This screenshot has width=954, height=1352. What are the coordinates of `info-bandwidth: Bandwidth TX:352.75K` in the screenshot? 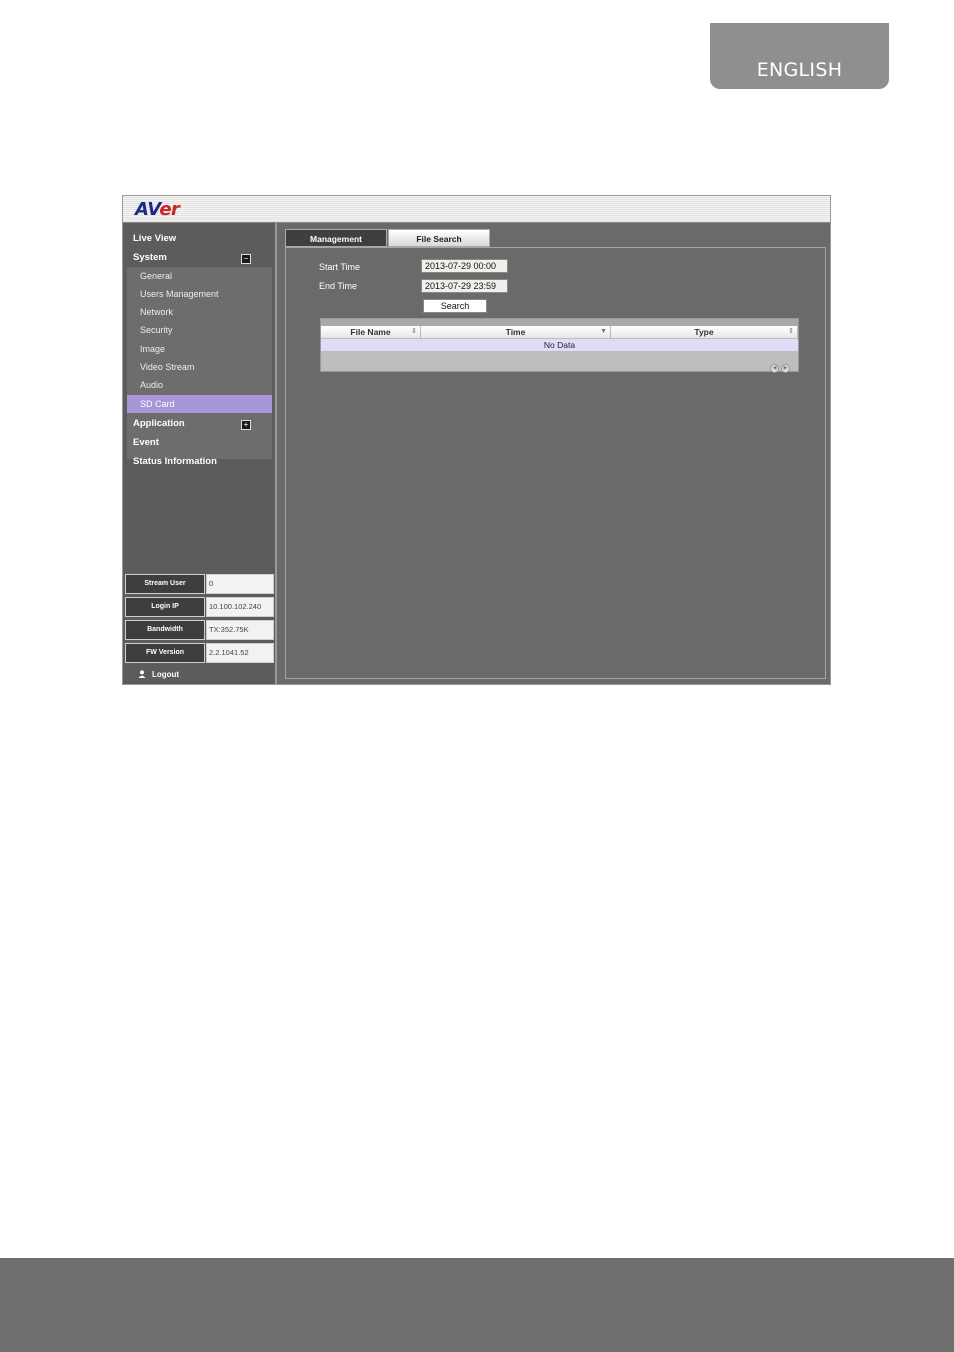 It's located at (199, 630).